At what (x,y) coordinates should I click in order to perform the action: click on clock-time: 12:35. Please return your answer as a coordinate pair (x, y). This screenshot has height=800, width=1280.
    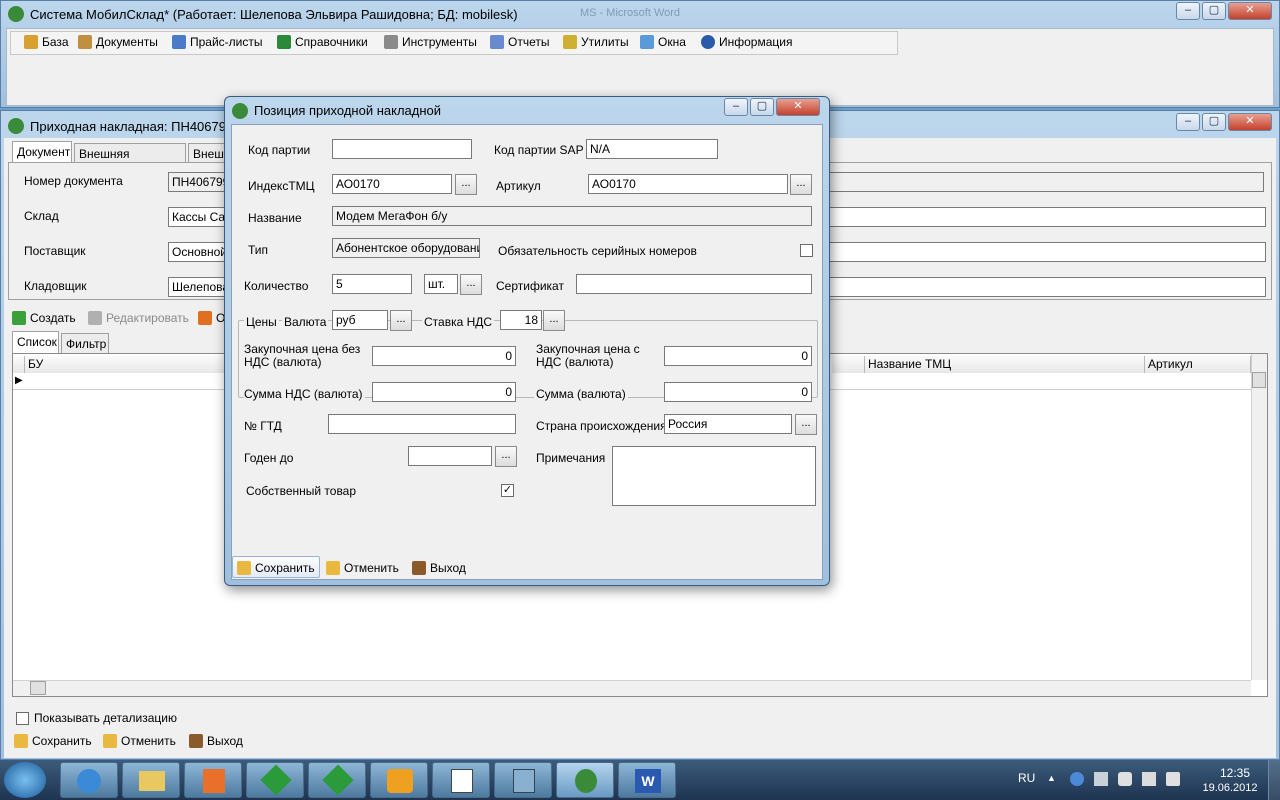
    Looking at the image, I should click on (1235, 773).